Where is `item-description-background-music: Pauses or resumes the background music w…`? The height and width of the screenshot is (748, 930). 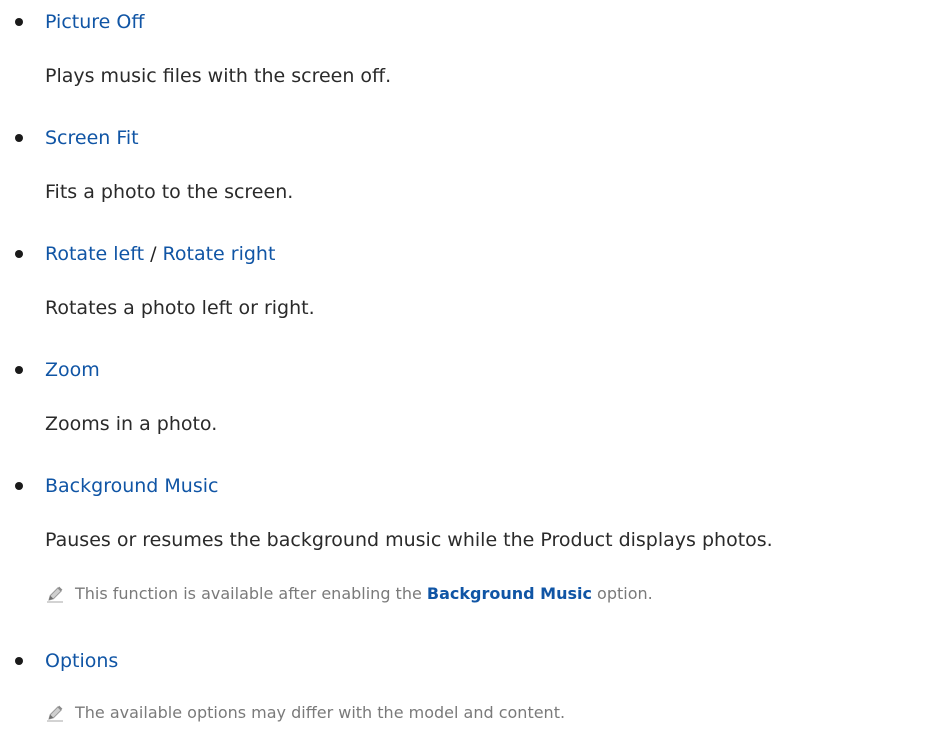 item-description-background-music: Pauses or resumes the background music w… is located at coordinates (409, 540).